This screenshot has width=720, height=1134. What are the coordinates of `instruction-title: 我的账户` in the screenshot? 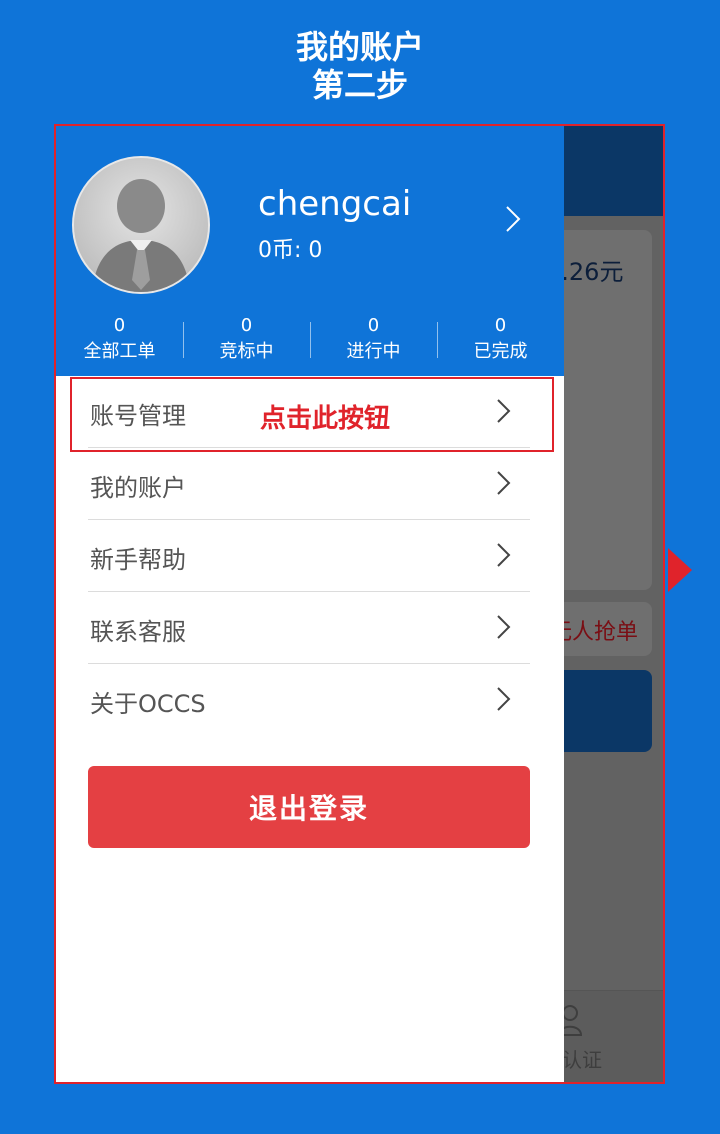 It's located at (359, 47).